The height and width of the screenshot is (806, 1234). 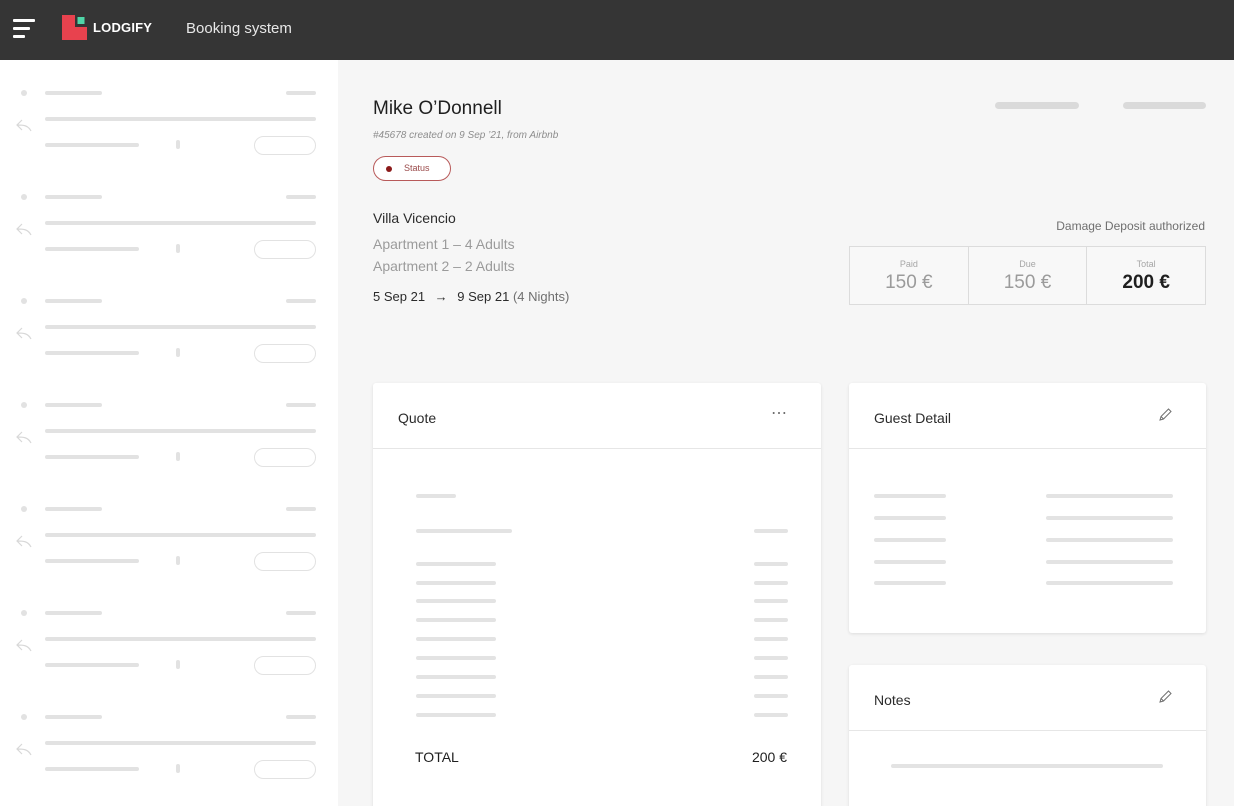 What do you see at coordinates (389, 169) in the screenshot?
I see `status-dot-icon` at bounding box center [389, 169].